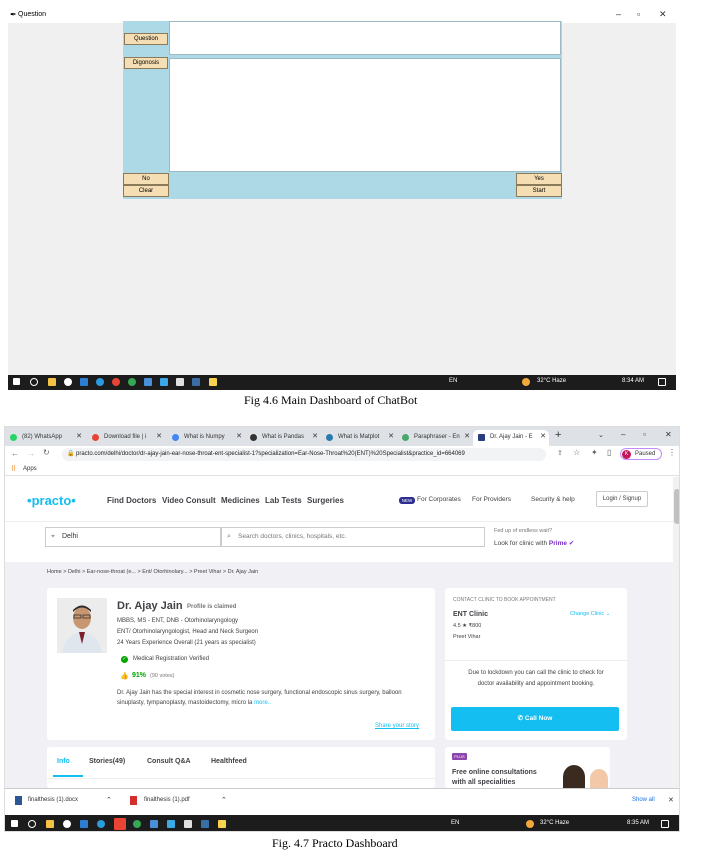 This screenshot has height=857, width=703. Describe the element at coordinates (359, 438) in the screenshot. I see `tab-matplotlib: What is Matplot ✕` at that location.